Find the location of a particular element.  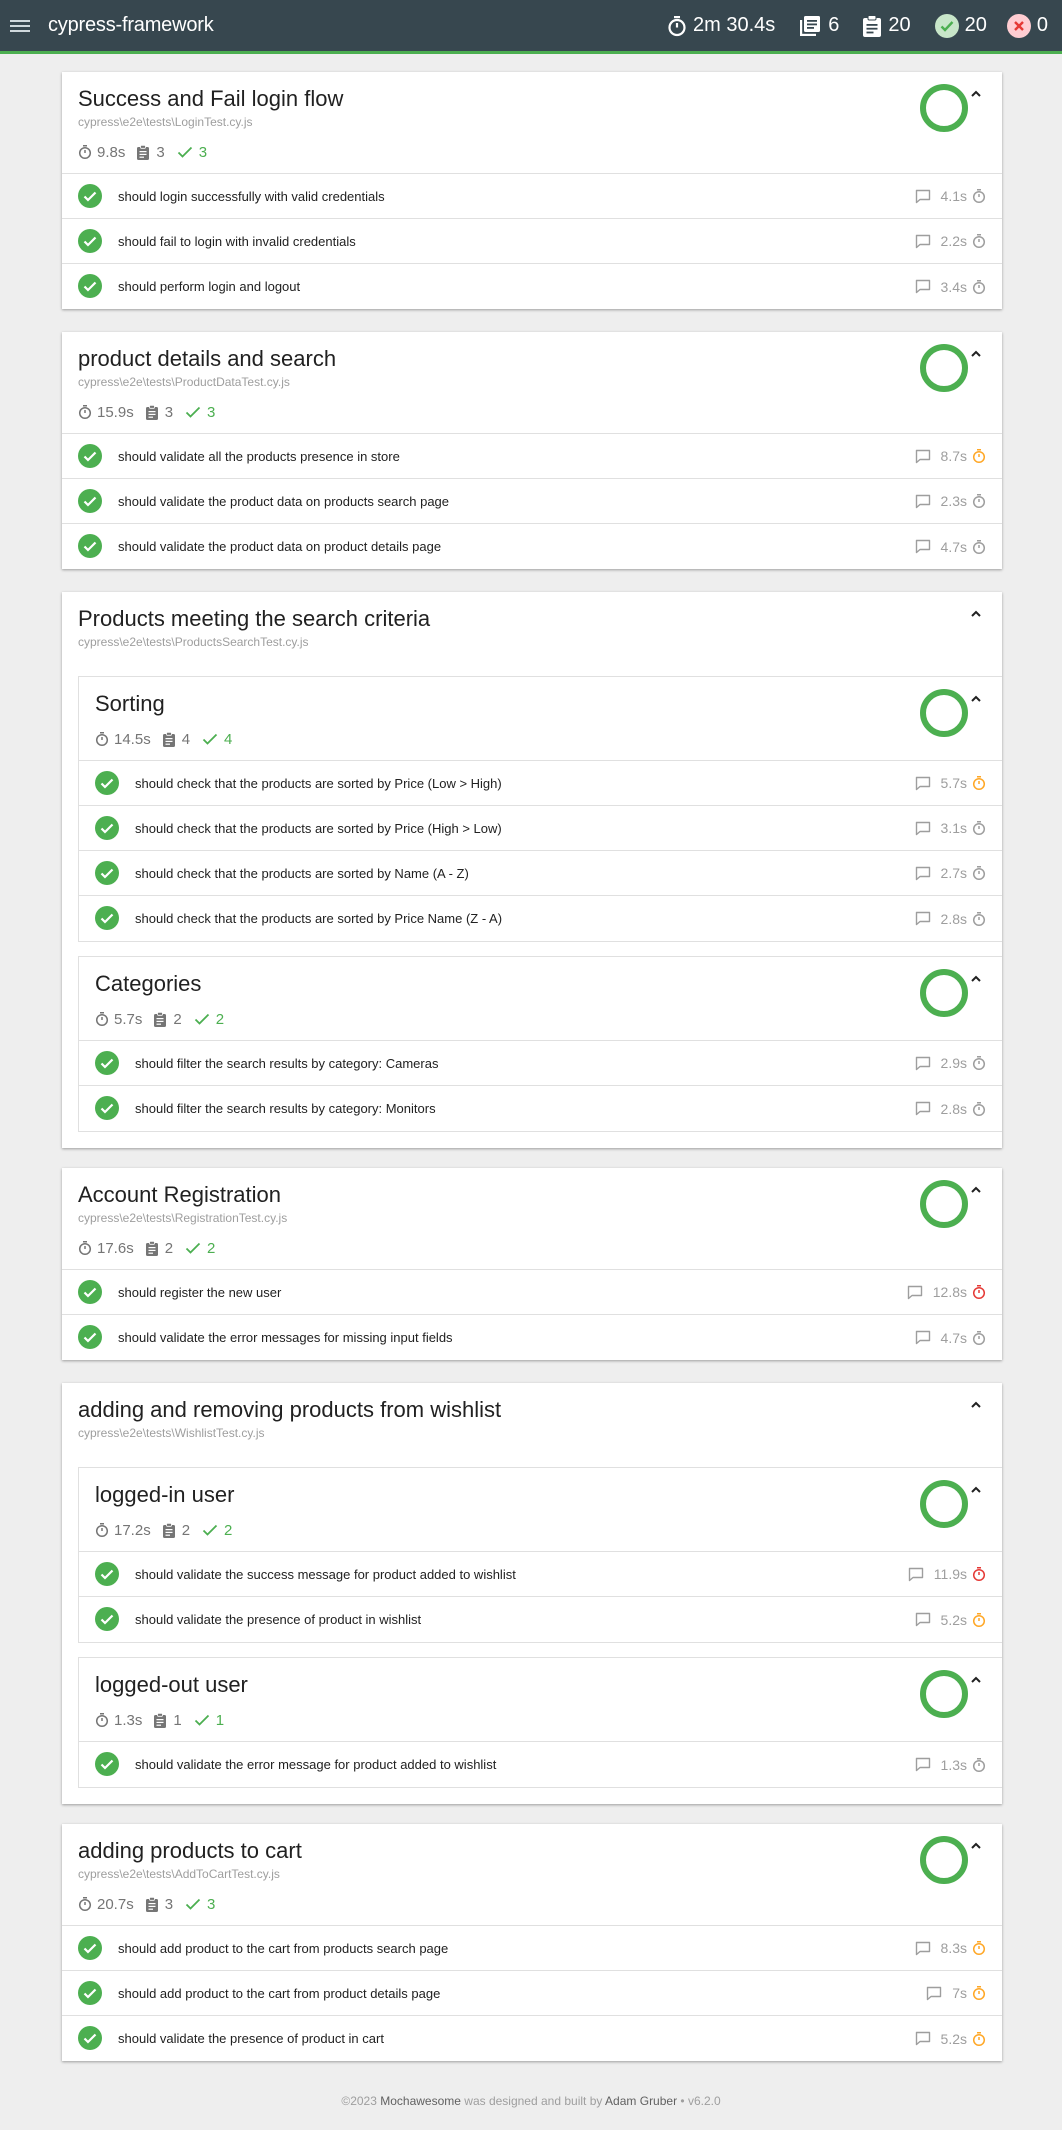

nav-passed: 20 is located at coordinates (960, 25).